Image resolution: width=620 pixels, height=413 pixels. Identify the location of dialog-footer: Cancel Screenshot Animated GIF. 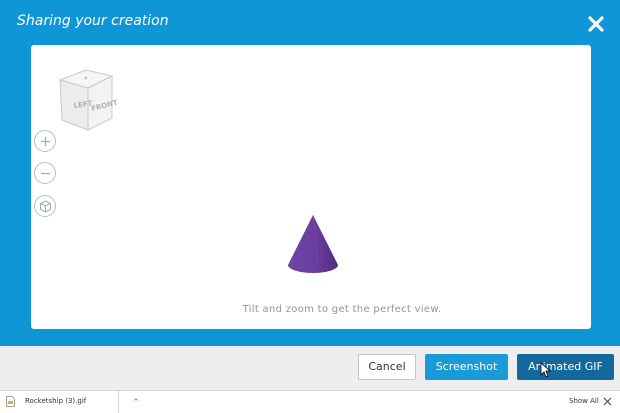
(310, 368).